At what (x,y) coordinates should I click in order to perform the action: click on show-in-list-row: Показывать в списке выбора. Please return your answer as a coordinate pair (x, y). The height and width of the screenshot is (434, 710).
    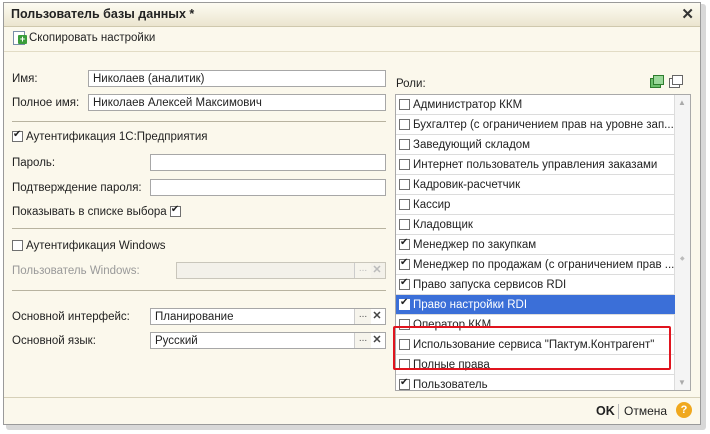
    Looking at the image, I should click on (98, 211).